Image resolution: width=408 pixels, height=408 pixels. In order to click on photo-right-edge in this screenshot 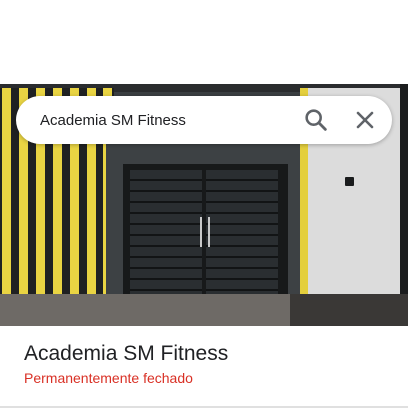, I will do `click(404, 205)`.